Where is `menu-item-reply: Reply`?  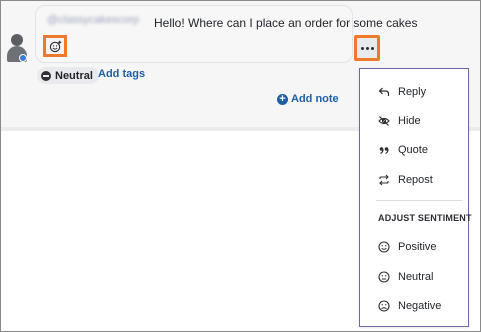
menu-item-reply: Reply is located at coordinates (414, 92).